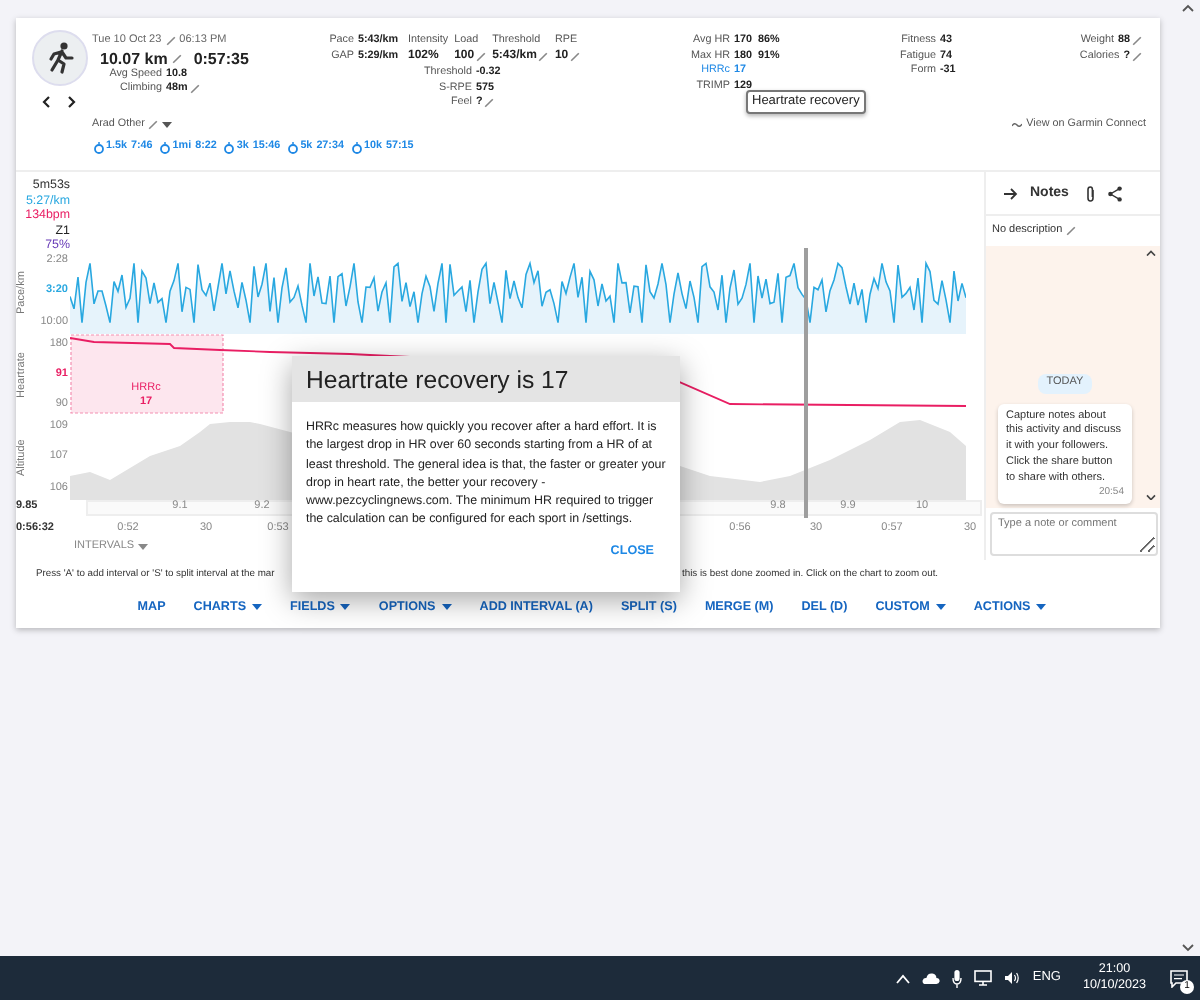 The width and height of the screenshot is (1200, 1000). What do you see at coordinates (1151, 253) in the screenshot?
I see `chevron-up-icon` at bounding box center [1151, 253].